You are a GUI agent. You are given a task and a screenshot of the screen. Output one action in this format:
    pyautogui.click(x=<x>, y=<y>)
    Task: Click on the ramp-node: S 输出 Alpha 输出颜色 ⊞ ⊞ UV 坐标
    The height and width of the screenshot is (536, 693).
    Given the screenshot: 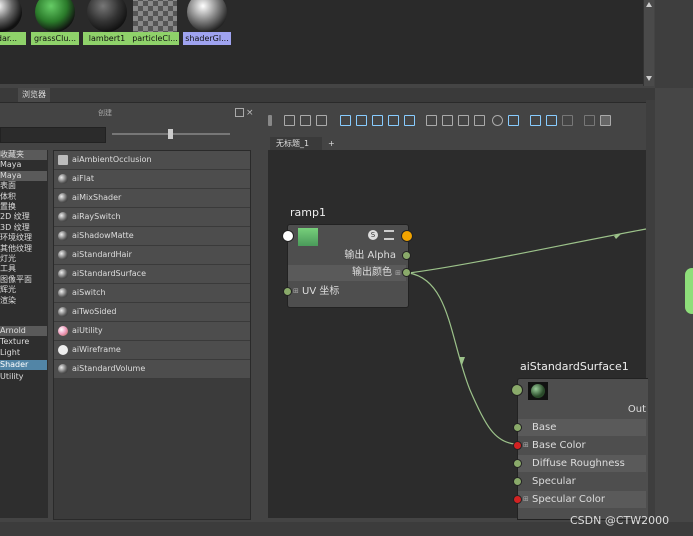 What is the action you would take?
    pyautogui.click(x=348, y=266)
    